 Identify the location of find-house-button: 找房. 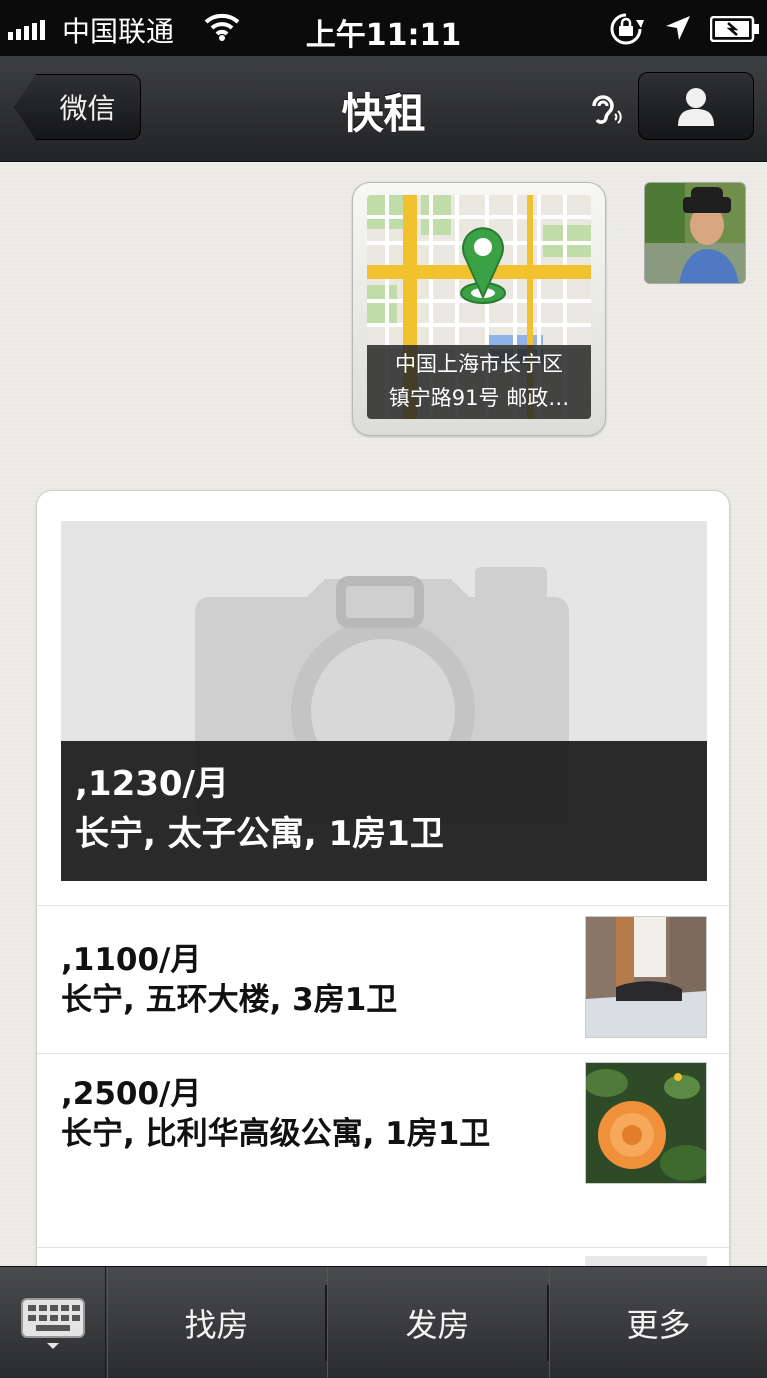
(216, 1322).